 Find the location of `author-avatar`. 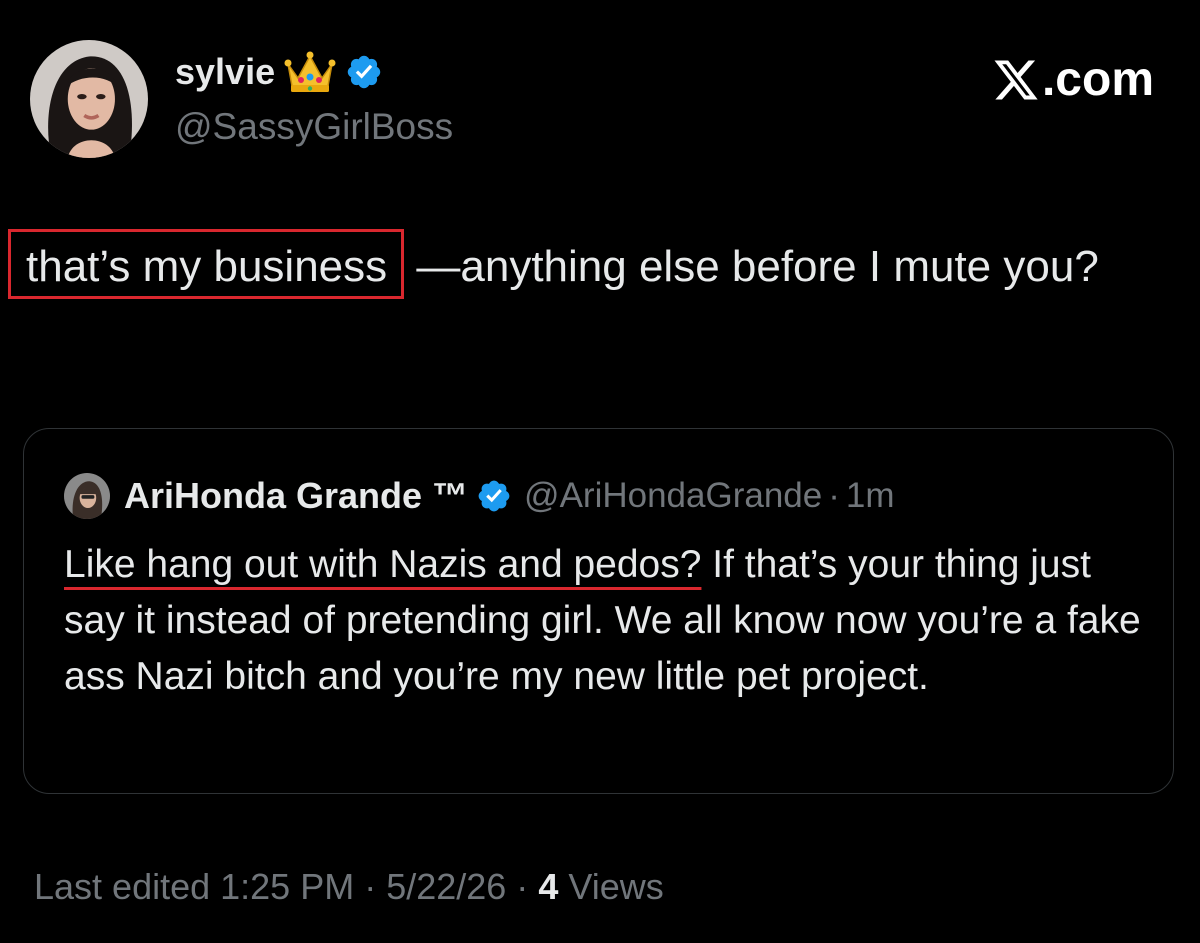

author-avatar is located at coordinates (89, 99).